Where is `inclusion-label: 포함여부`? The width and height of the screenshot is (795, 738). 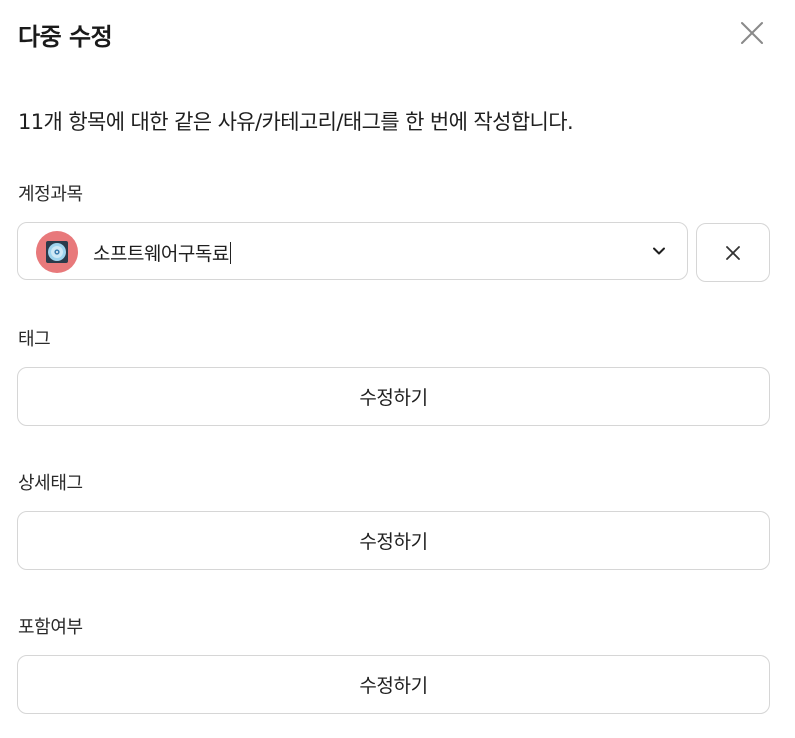
inclusion-label: 포함여부 is located at coordinates (50, 627).